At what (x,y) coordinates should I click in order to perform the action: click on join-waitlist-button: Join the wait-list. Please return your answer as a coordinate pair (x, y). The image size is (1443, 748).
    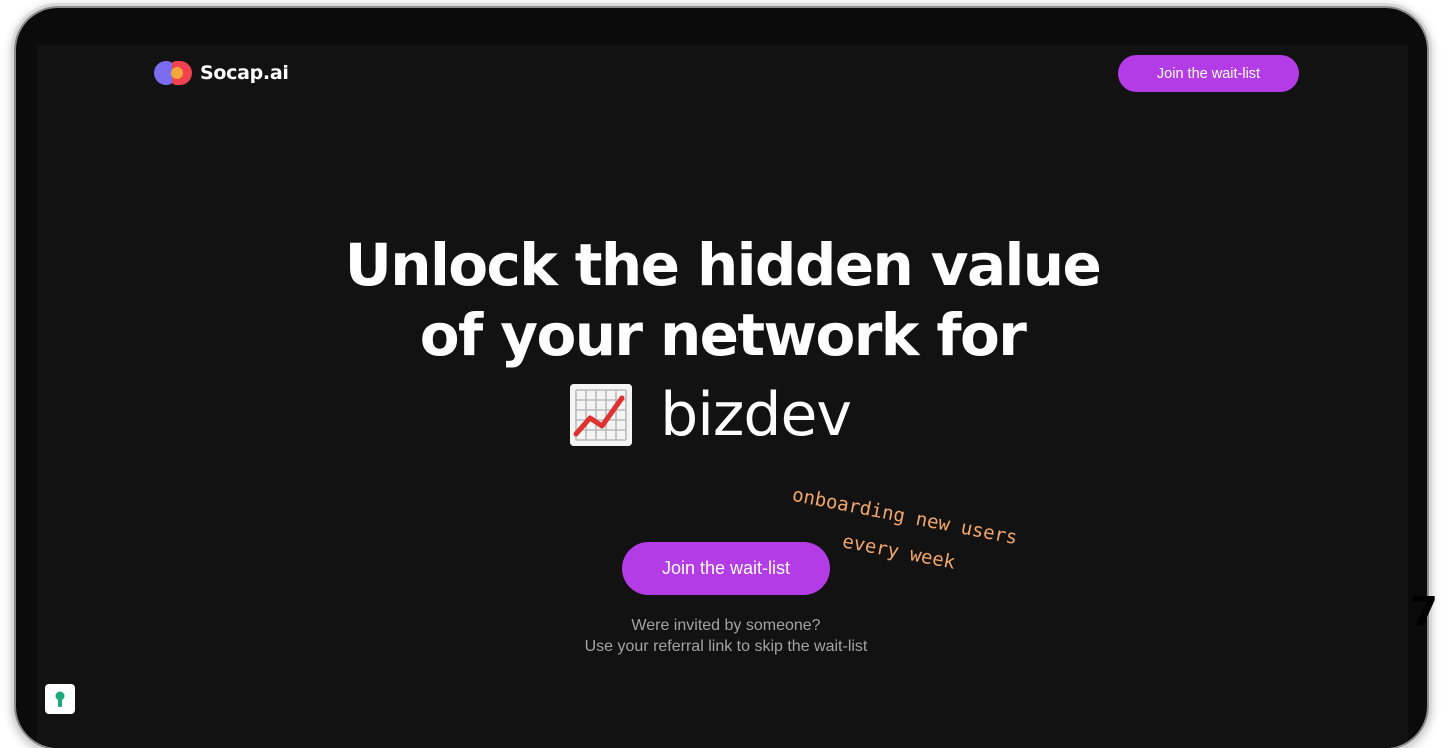
    Looking at the image, I should click on (726, 568).